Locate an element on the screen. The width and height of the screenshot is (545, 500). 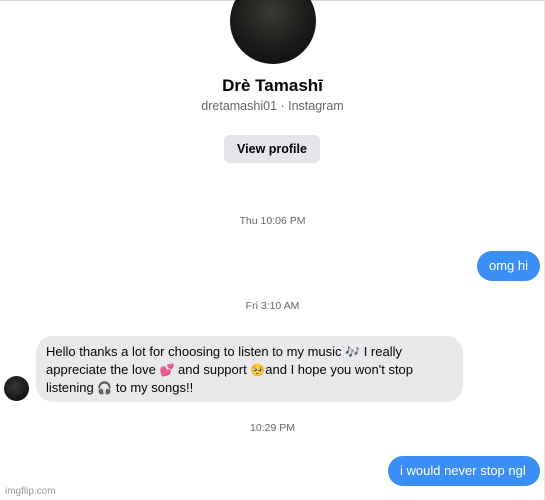
message-text: and support is located at coordinates (212, 369).